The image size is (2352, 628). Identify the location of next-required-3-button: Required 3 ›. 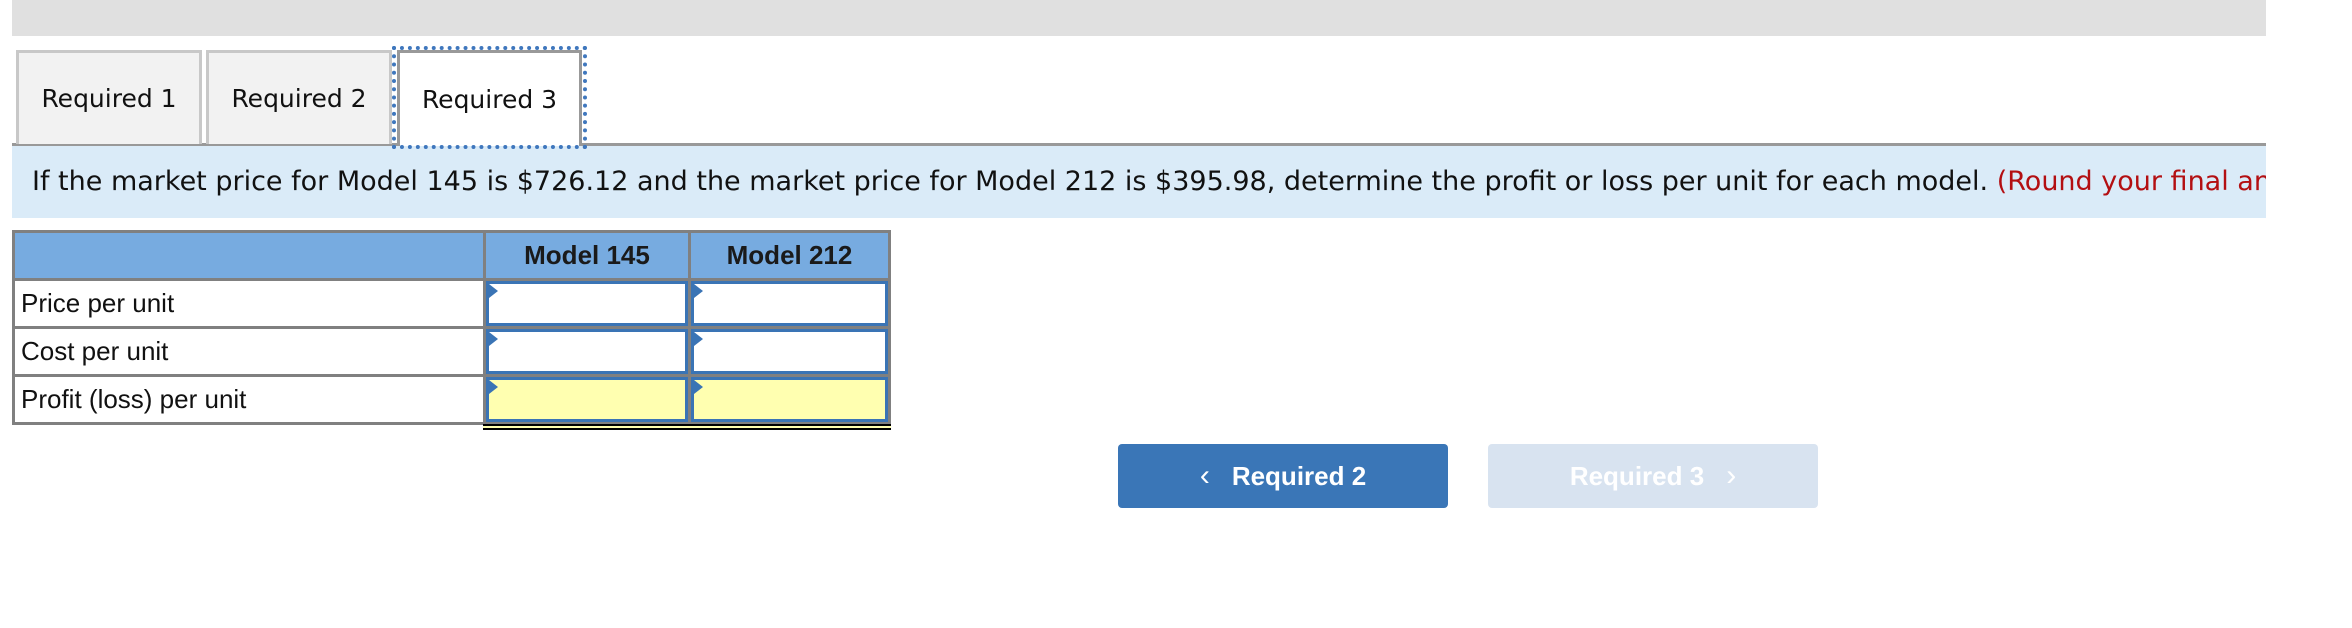
(1653, 476).